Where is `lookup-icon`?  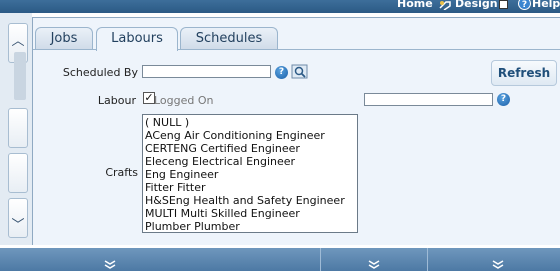 lookup-icon is located at coordinates (299, 71).